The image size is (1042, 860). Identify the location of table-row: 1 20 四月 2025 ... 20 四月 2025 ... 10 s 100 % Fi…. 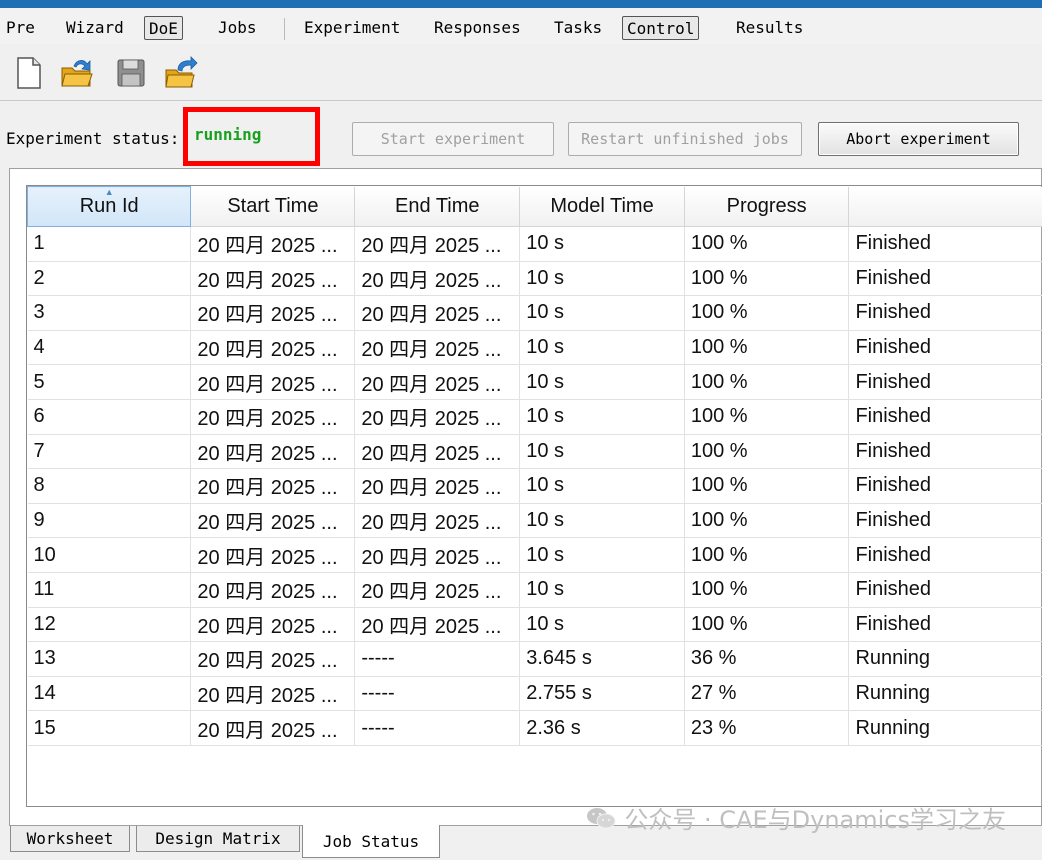
(534, 244).